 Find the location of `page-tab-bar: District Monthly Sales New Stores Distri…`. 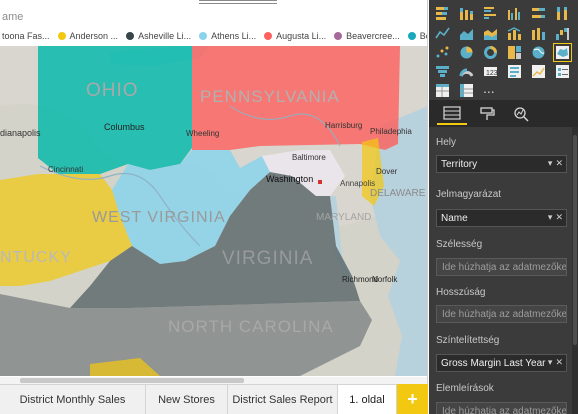

page-tab-bar: District Monthly Sales New Stores Distri… is located at coordinates (214, 399).